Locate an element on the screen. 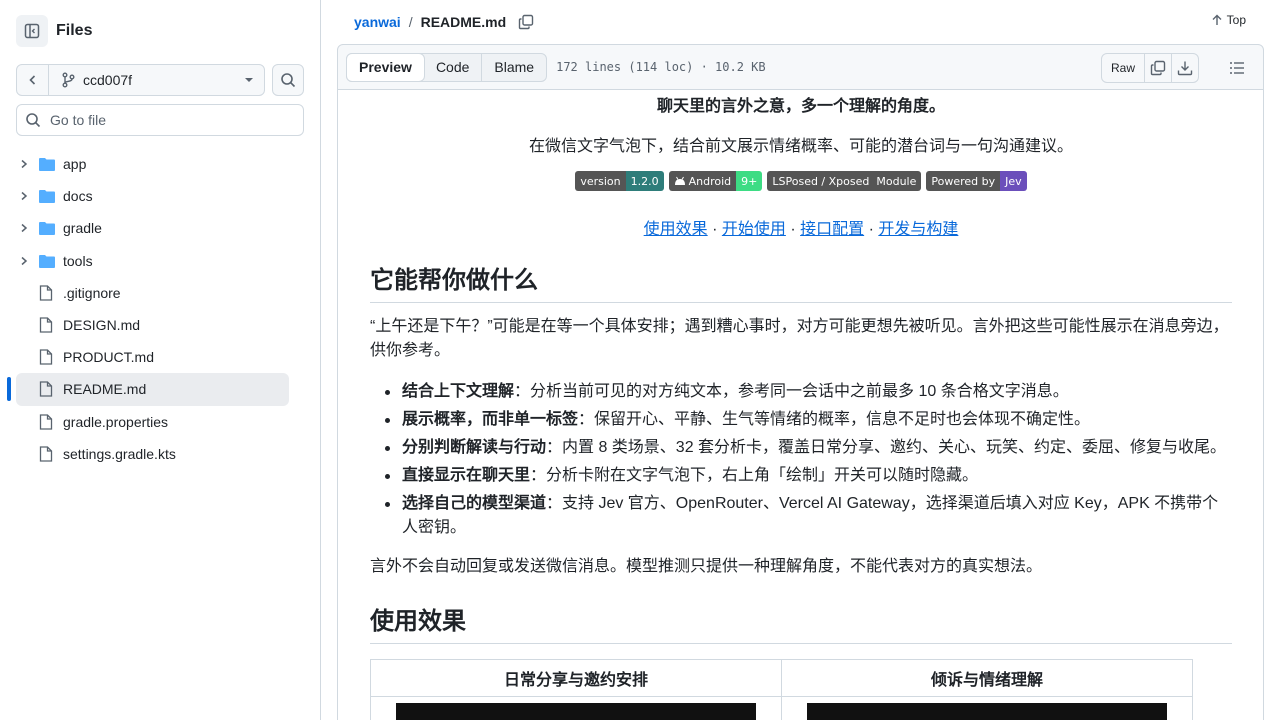 This screenshot has height=720, width=1280. screenshot-image is located at coordinates (576, 711).